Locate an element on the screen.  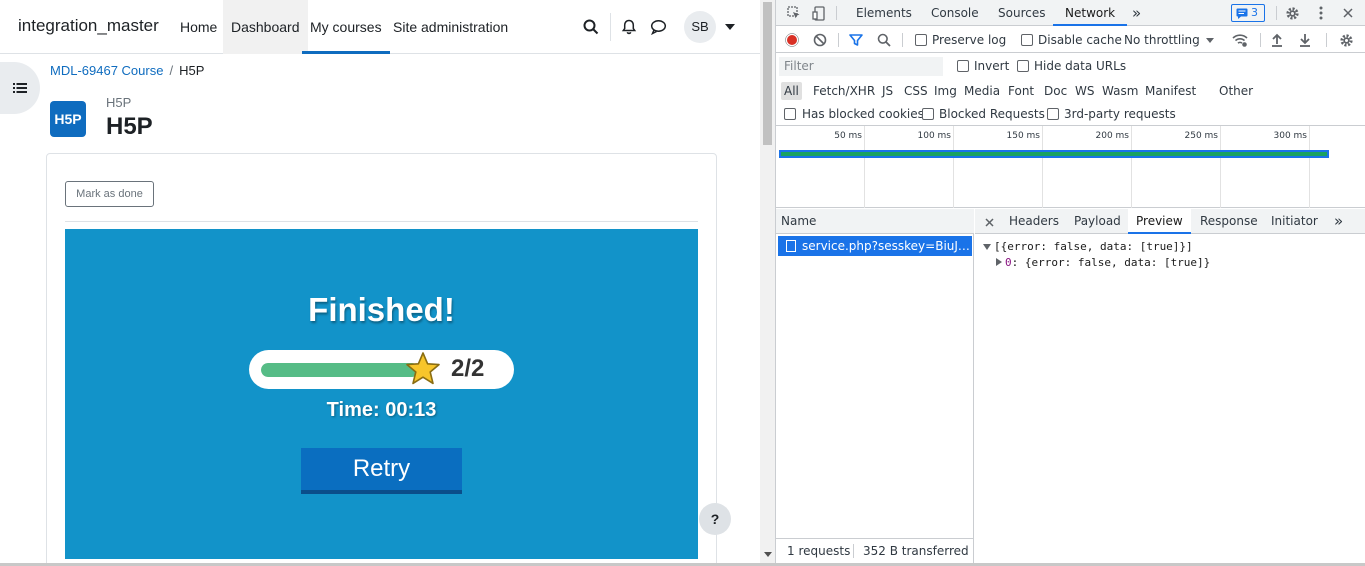
retry-button: Retry is located at coordinates (381, 471).